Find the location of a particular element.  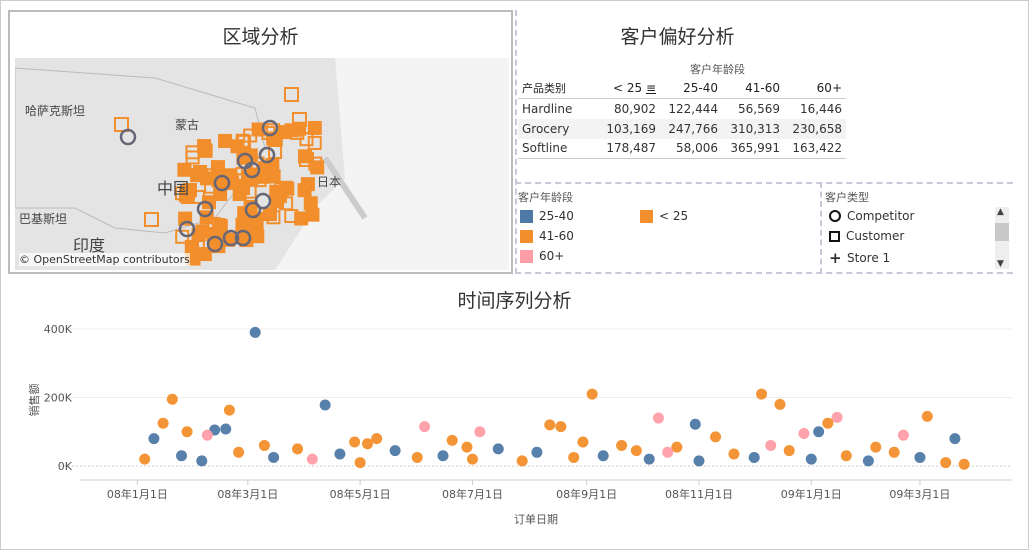

legend-item: < 25 is located at coordinates (664, 216).